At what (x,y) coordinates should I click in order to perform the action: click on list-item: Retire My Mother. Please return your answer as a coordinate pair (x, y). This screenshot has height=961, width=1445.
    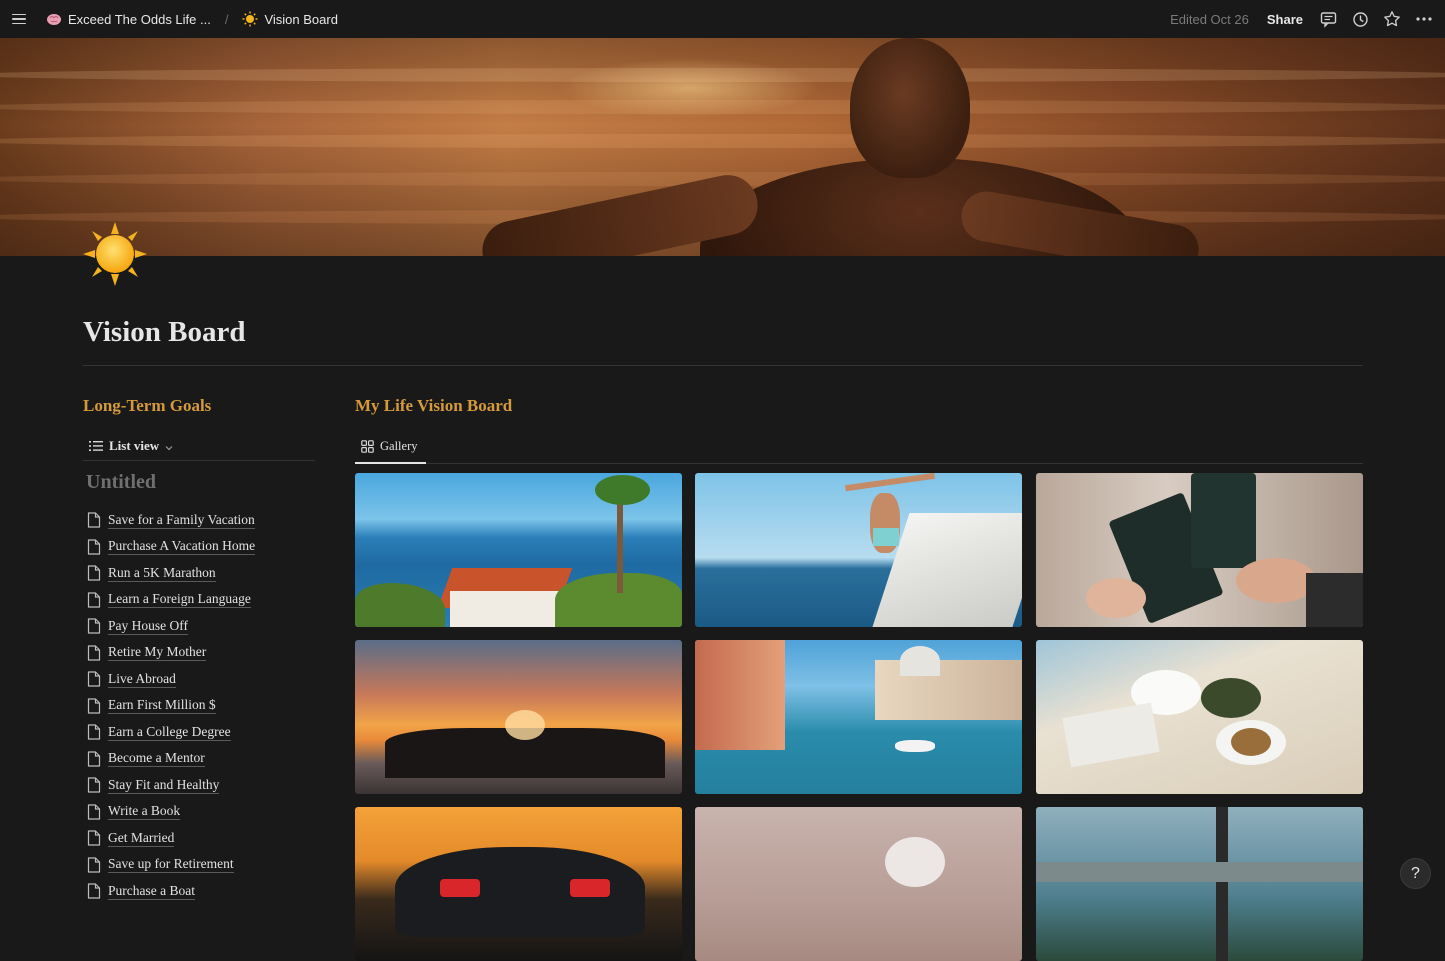
    Looking at the image, I should click on (199, 653).